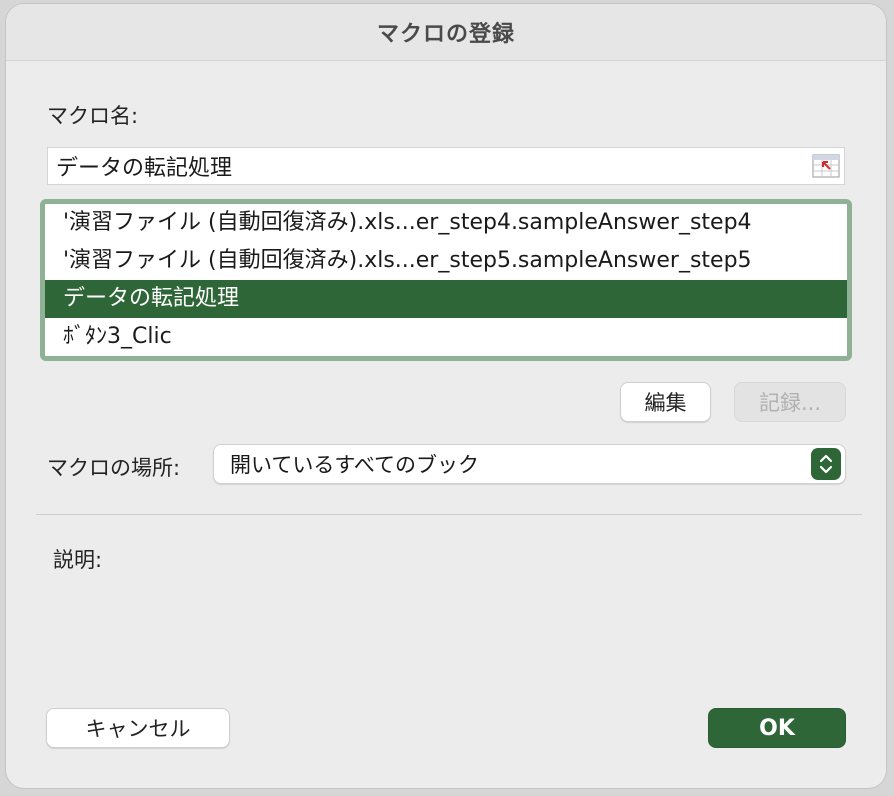 The width and height of the screenshot is (894, 796). I want to click on dialog-title: マクロの登録, so click(445, 34).